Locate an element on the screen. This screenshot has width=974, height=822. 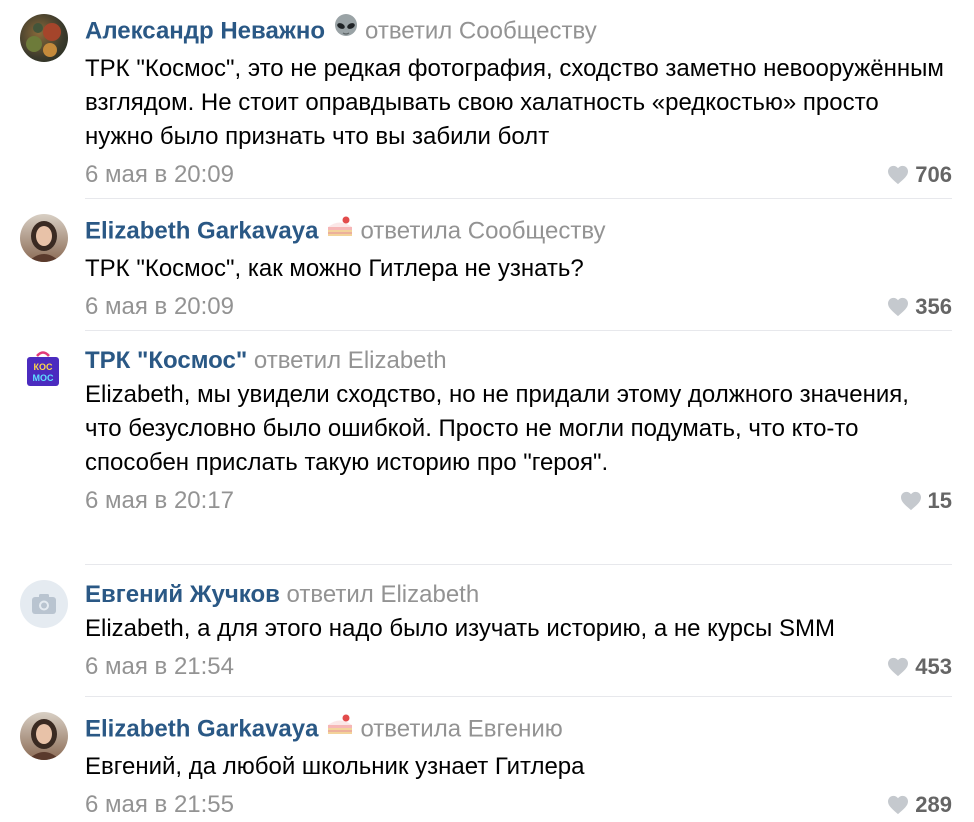
comment-header: Евгений Жучков ответил Elizabeth is located at coordinates (518, 595).